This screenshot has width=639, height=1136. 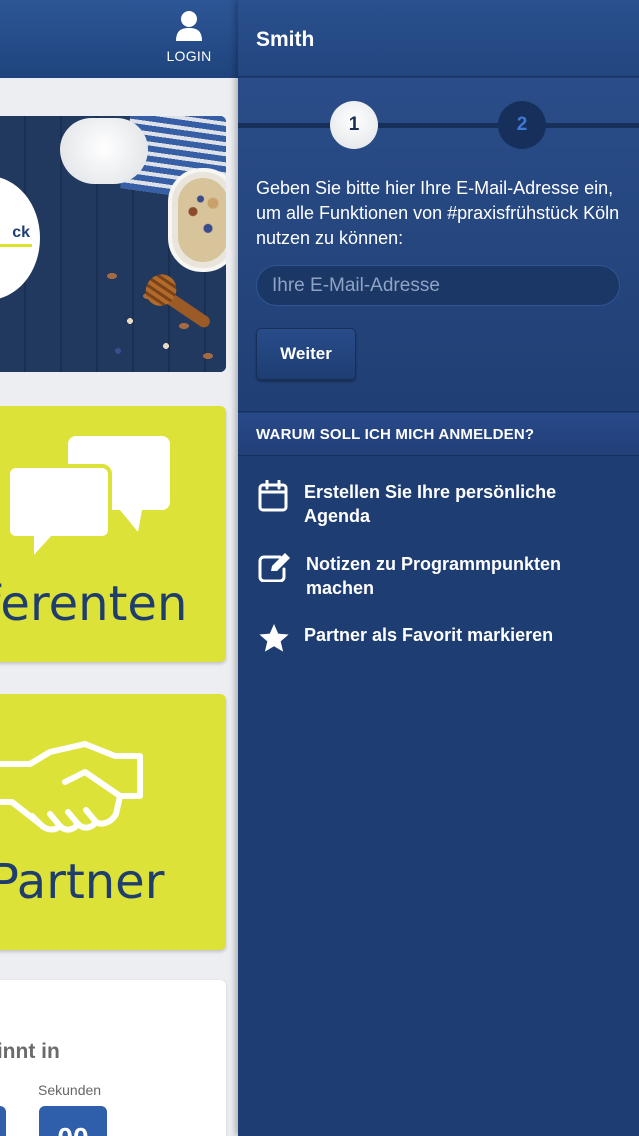 I want to click on user-name: Smith, so click(x=285, y=39).